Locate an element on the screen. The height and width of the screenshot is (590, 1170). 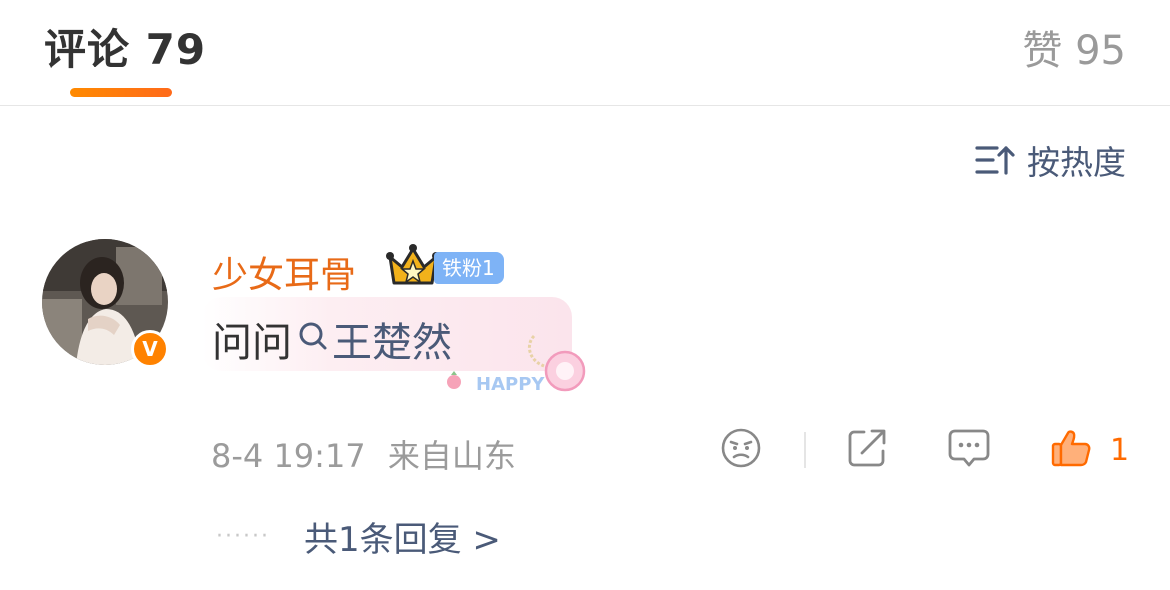
search-icon is located at coordinates (315, 339).